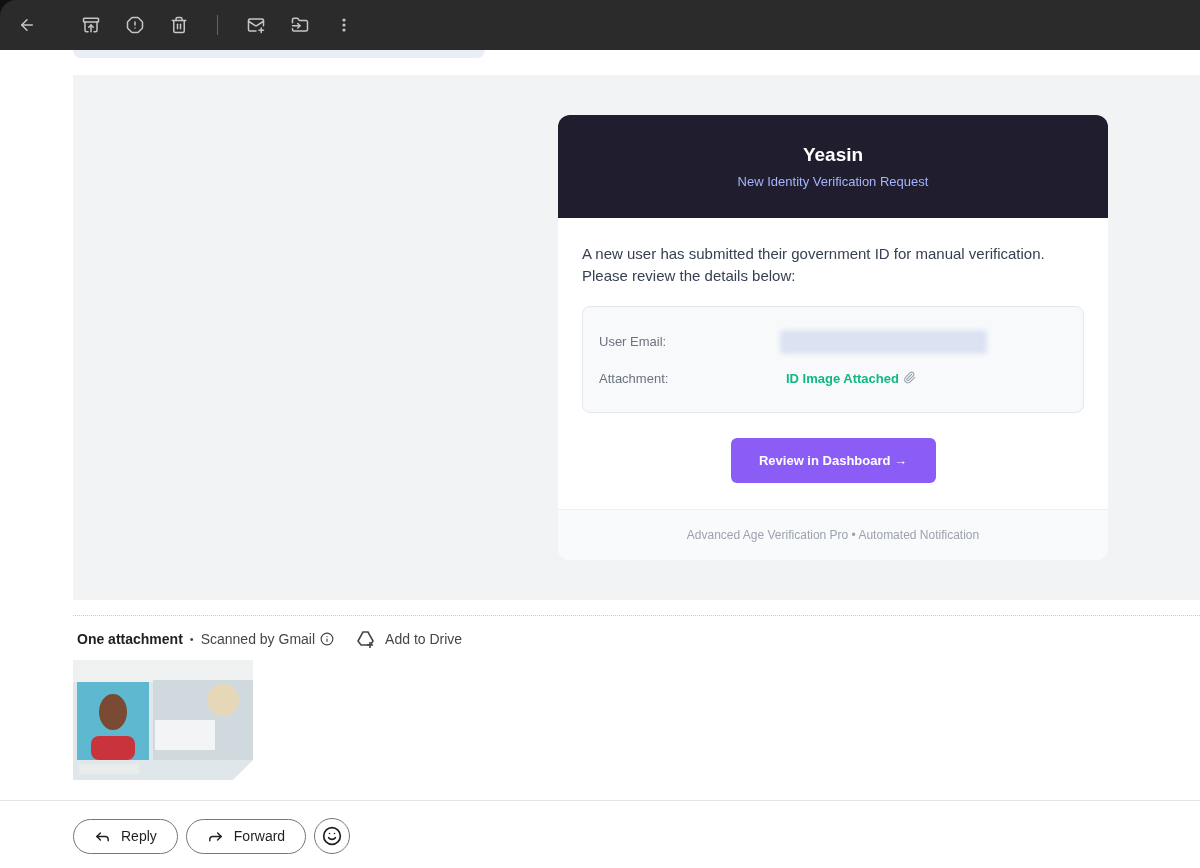 The width and height of the screenshot is (1200, 868). I want to click on archive-icon, so click(91, 25).